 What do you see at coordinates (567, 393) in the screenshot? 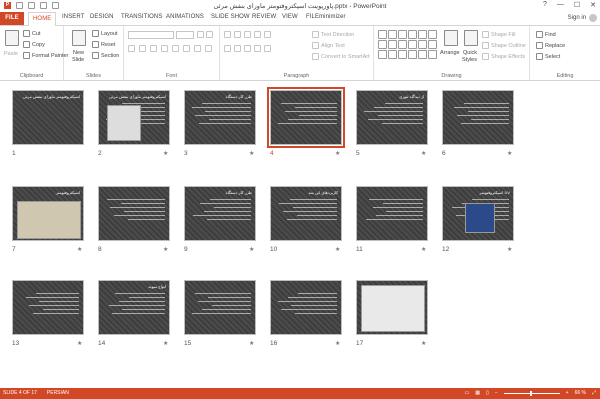
I see `zoom-in-icon: +` at bounding box center [567, 393].